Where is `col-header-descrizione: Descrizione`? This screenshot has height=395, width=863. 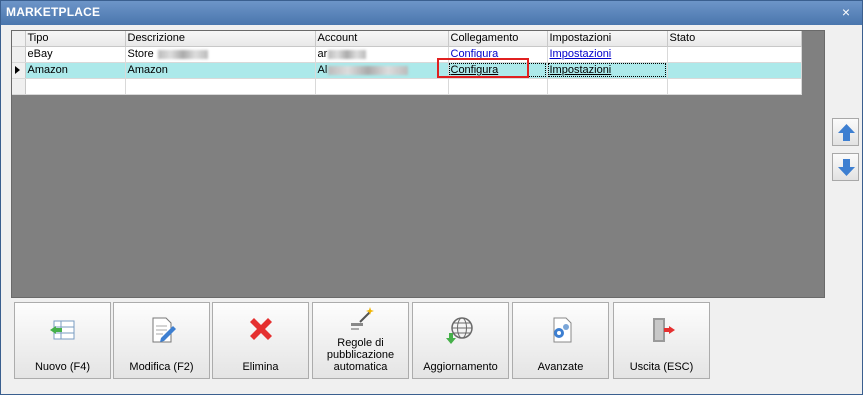 col-header-descrizione: Descrizione is located at coordinates (220, 39).